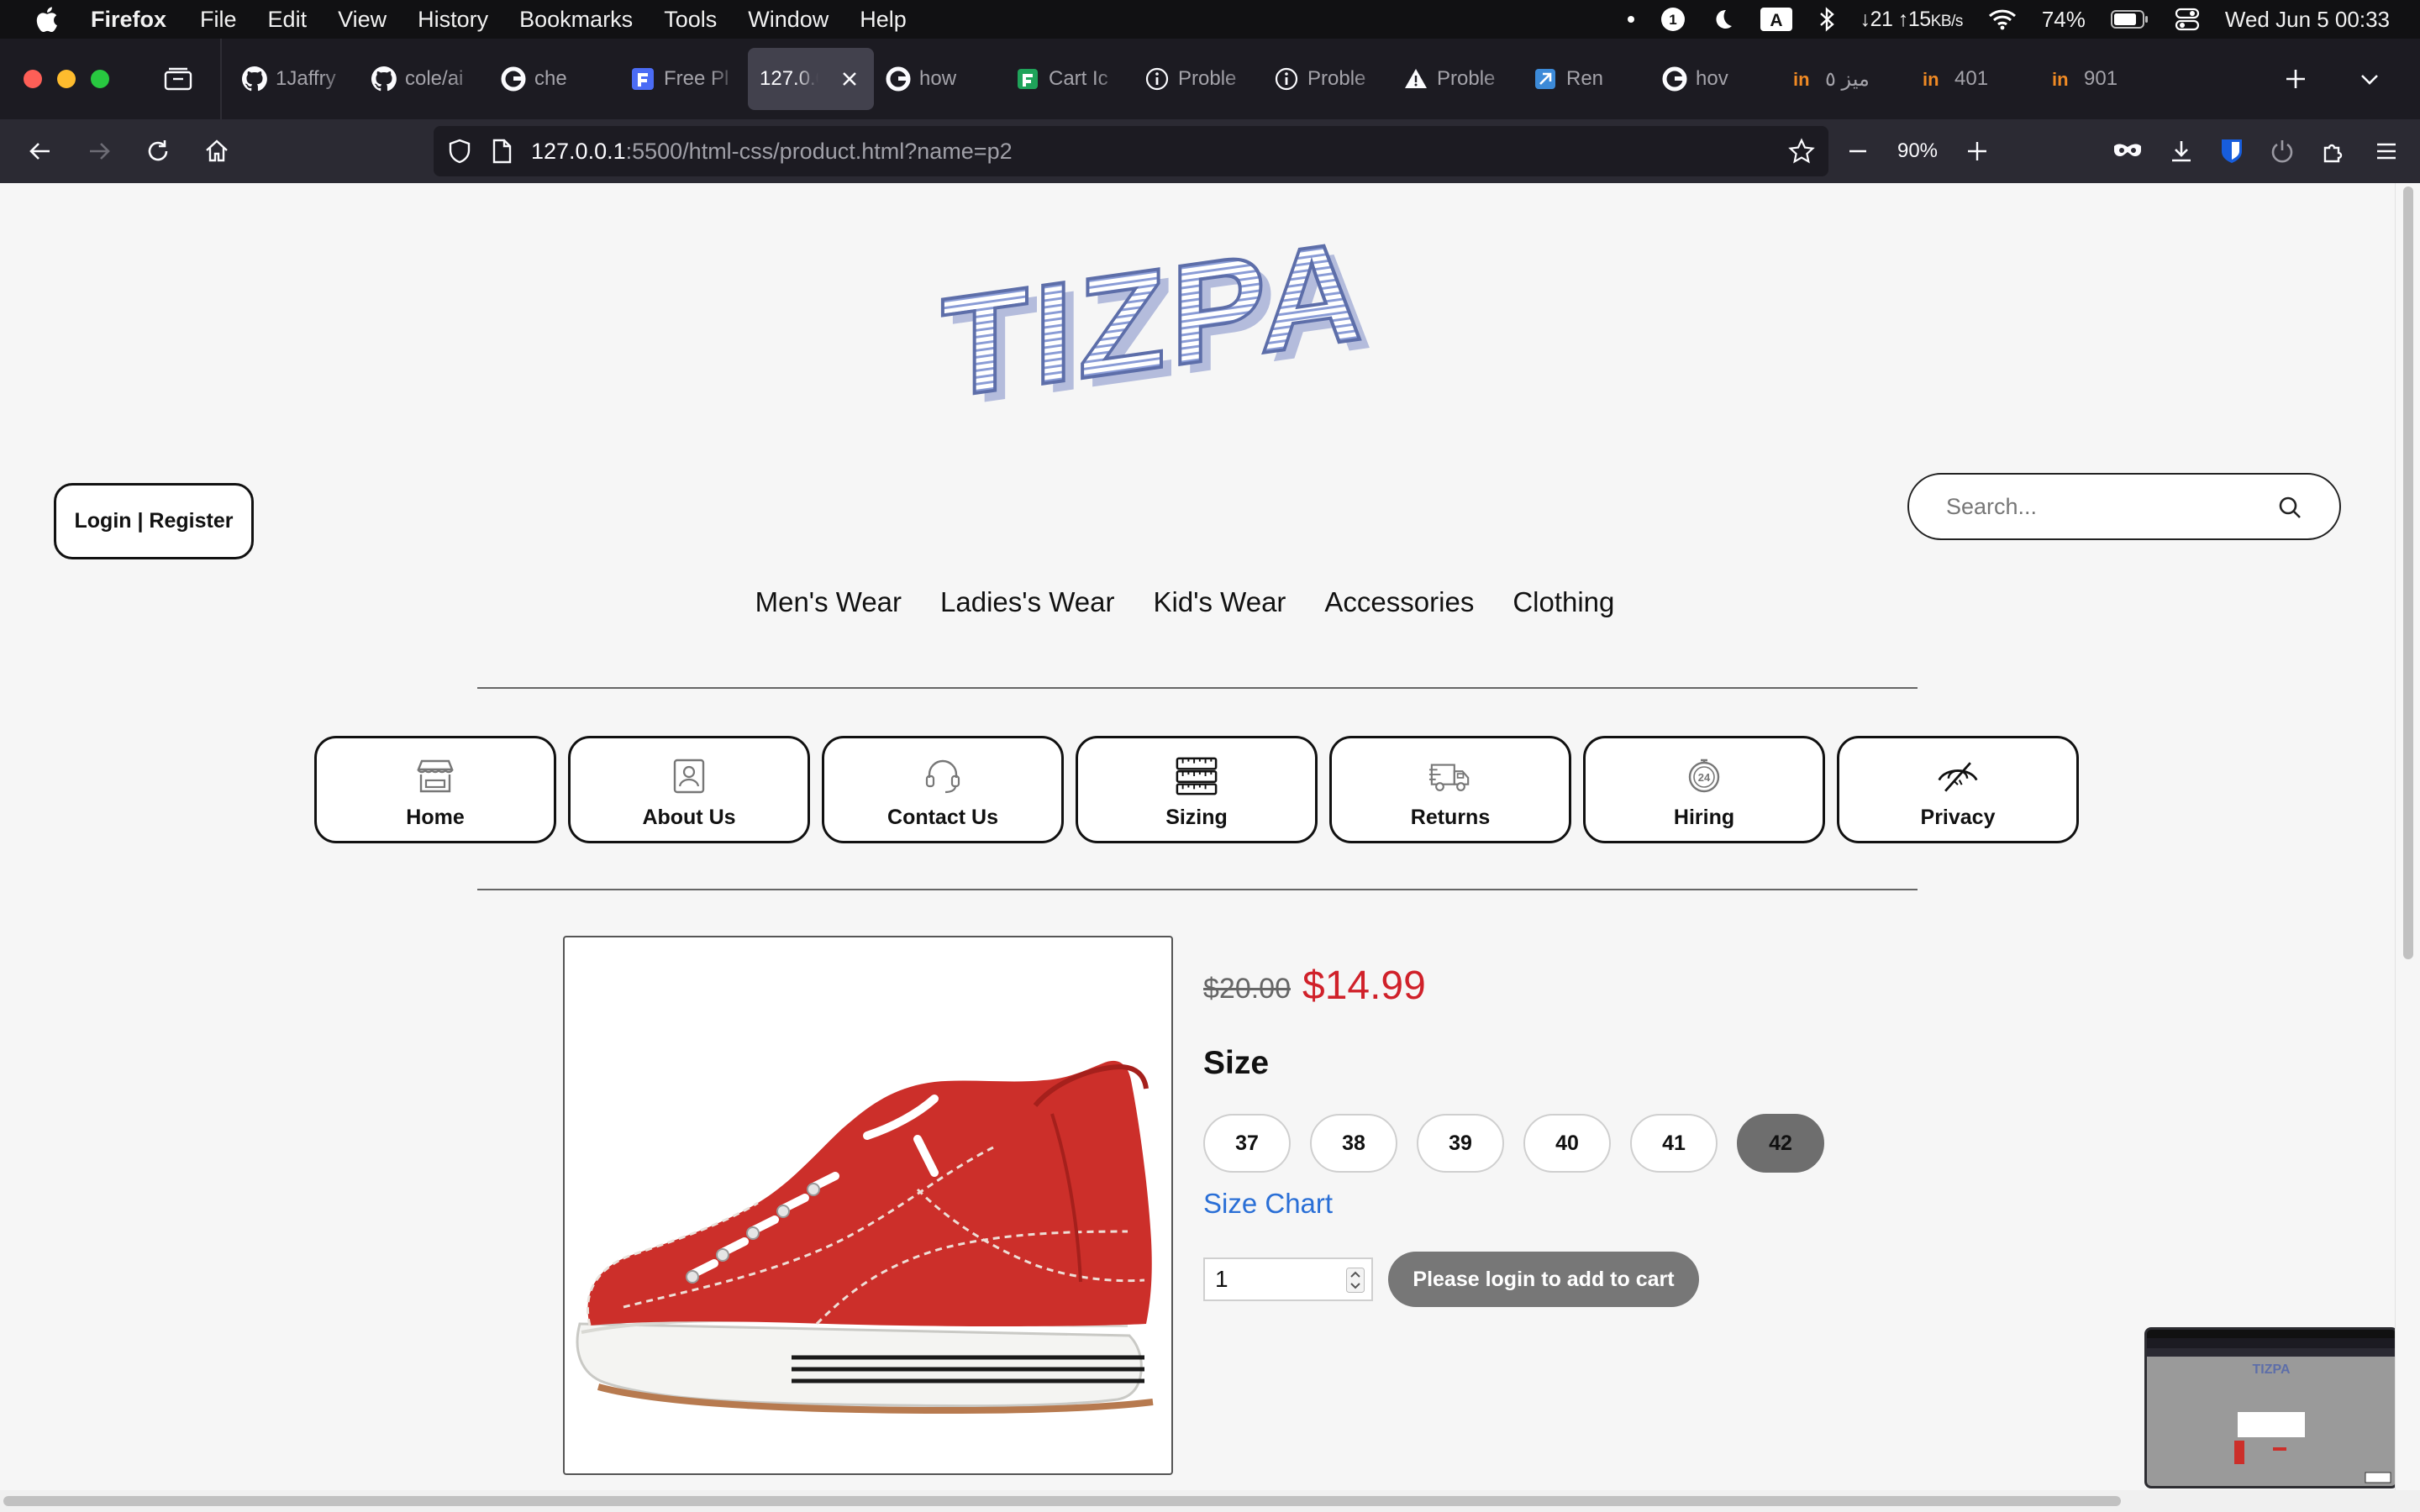 This screenshot has height=1512, width=2420. Describe the element at coordinates (2063, 19) in the screenshot. I see `battery-percent: 74%` at that location.